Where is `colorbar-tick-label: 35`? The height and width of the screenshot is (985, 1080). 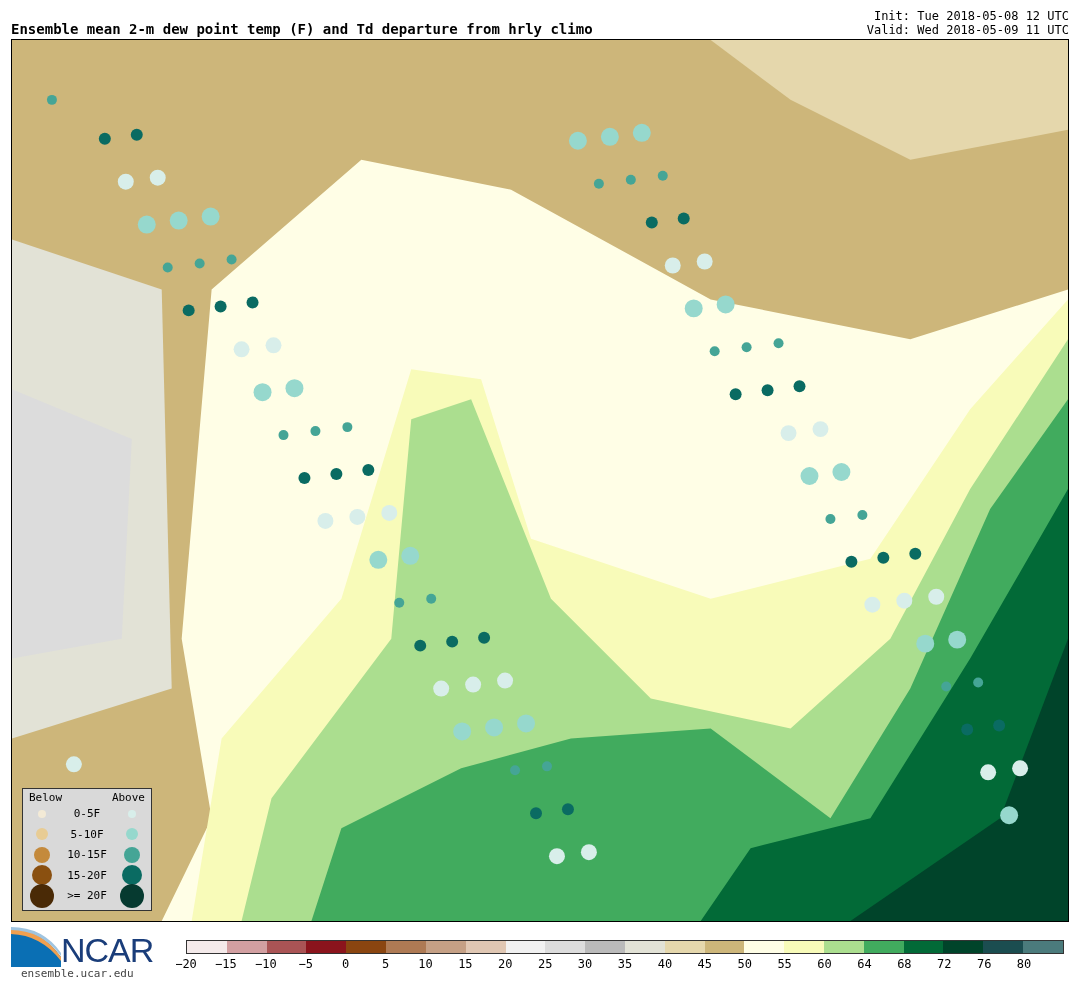
colorbar-tick-label: 35 is located at coordinates (625, 964).